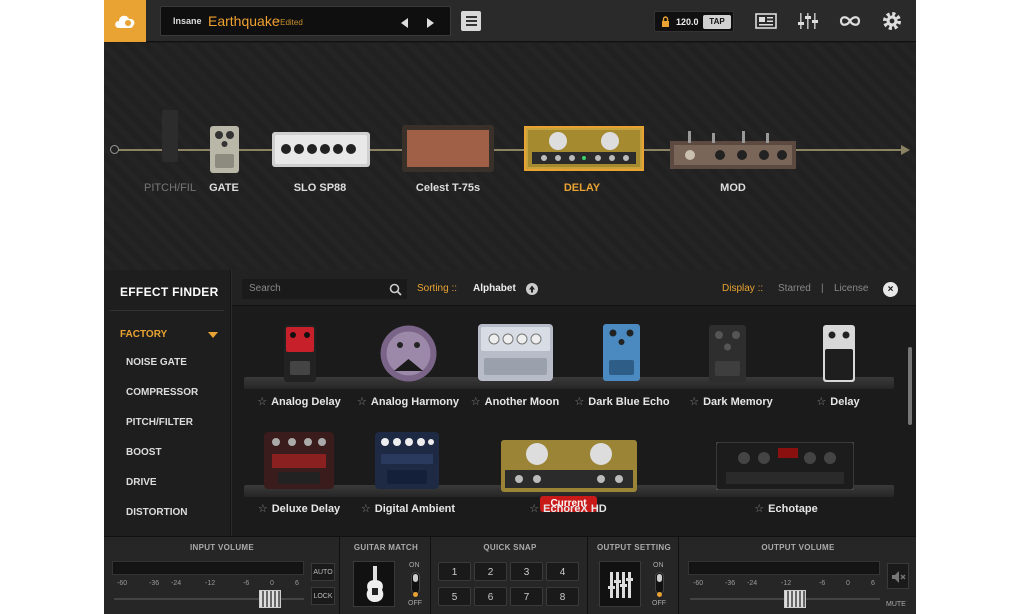 This screenshot has height=614, width=1024. I want to click on quick-snap-3: 3, so click(526, 571).